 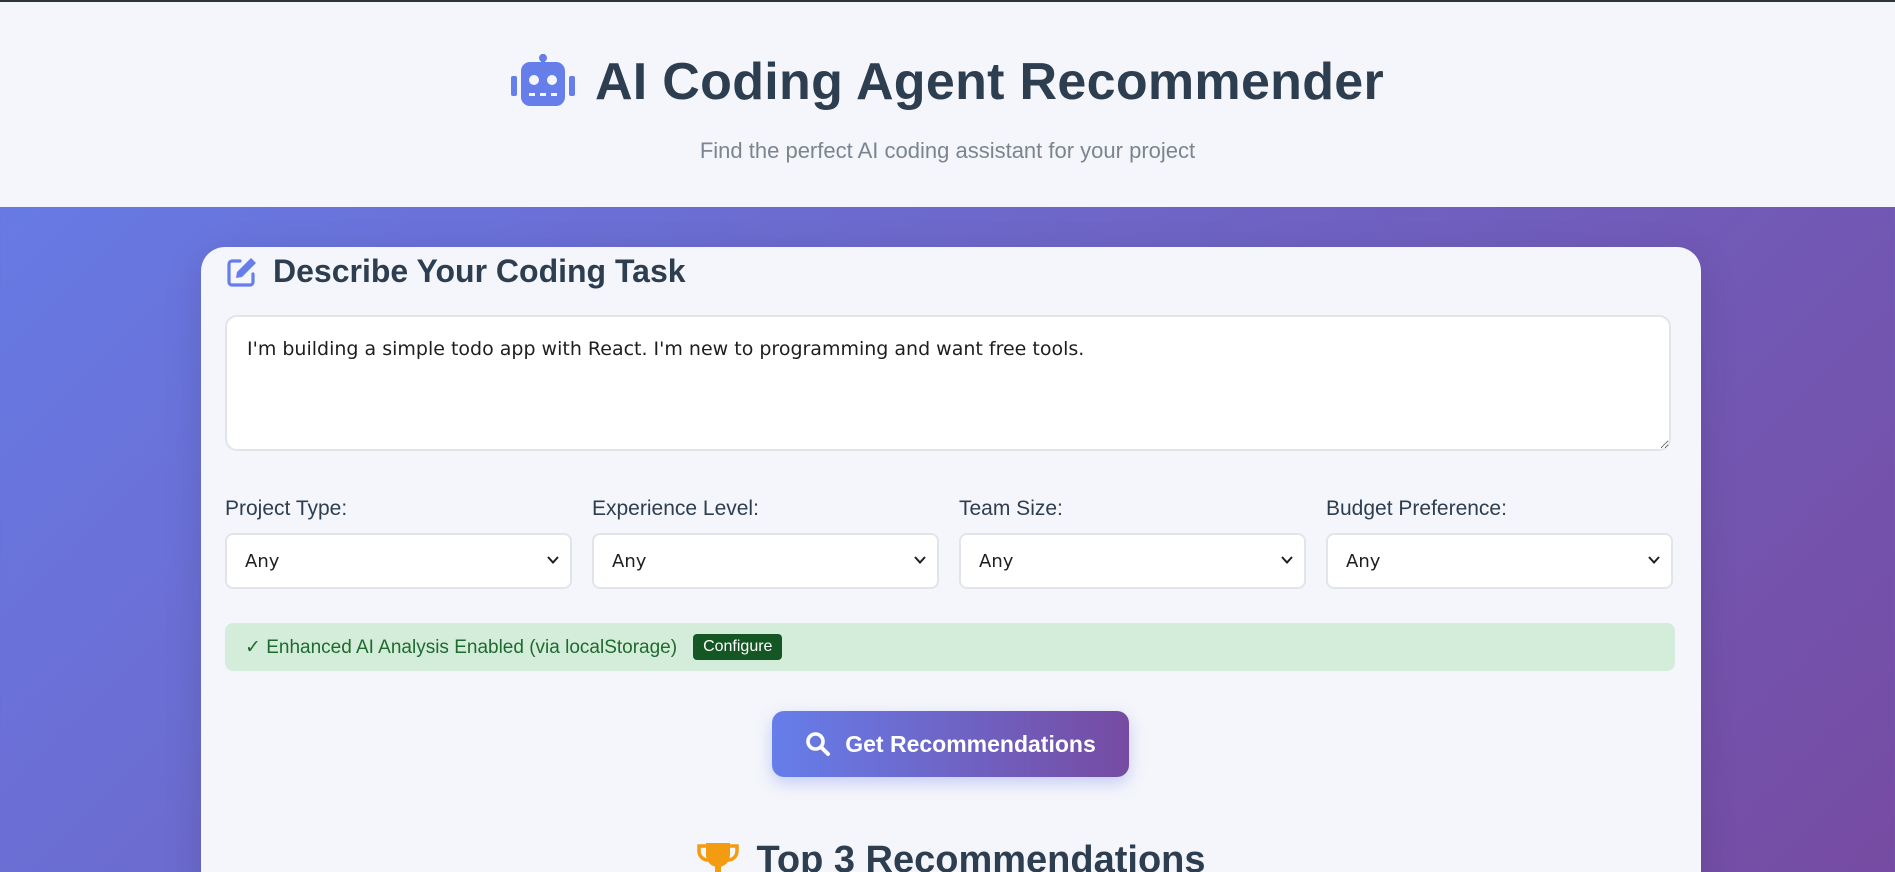 I want to click on task-section-header: Describe Your Coding Task, so click(x=455, y=271).